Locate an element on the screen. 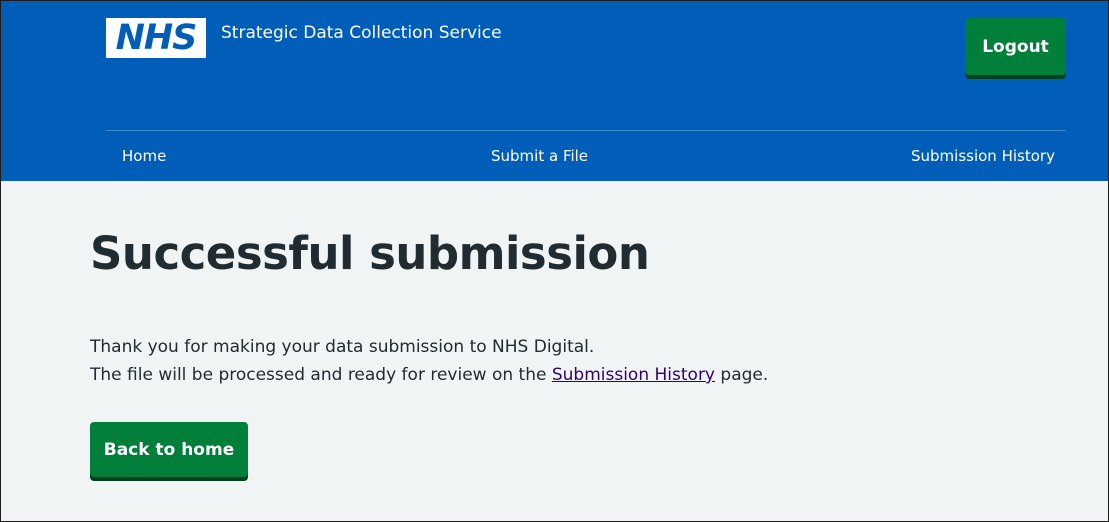  nav-divider is located at coordinates (586, 130).